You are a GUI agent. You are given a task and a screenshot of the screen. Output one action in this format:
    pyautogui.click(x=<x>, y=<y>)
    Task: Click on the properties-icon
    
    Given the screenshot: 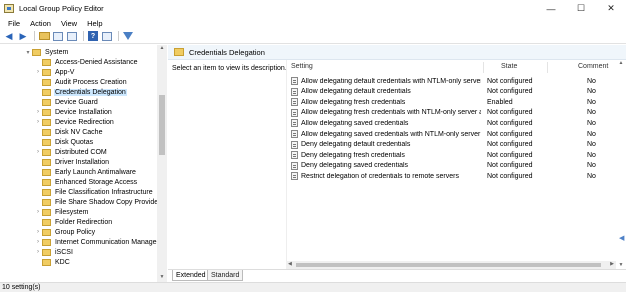 What is the action you would take?
    pyautogui.click(x=107, y=36)
    